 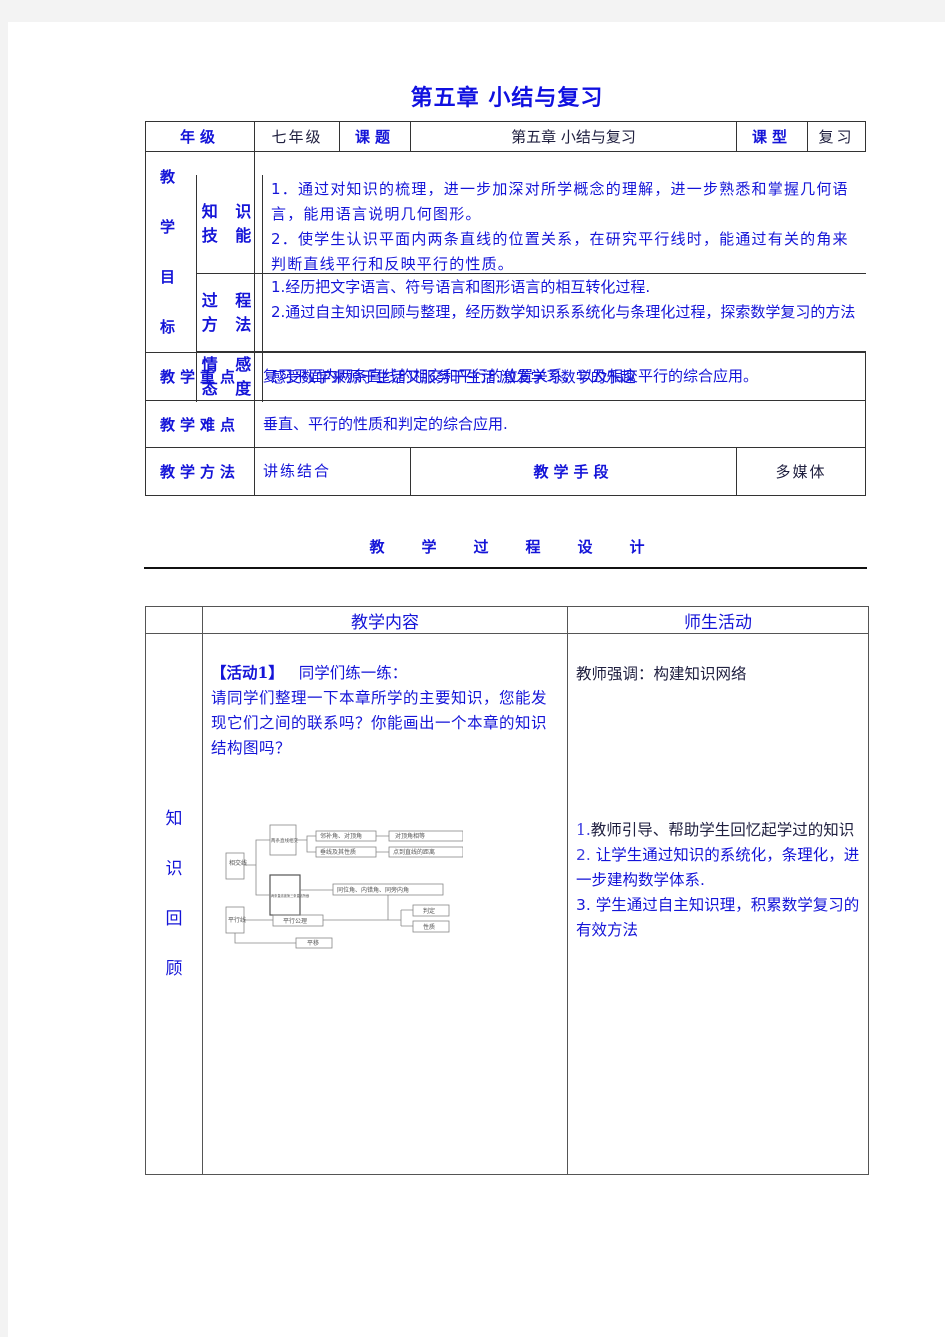 I want to click on process-title-char: 设, so click(x=585, y=547).